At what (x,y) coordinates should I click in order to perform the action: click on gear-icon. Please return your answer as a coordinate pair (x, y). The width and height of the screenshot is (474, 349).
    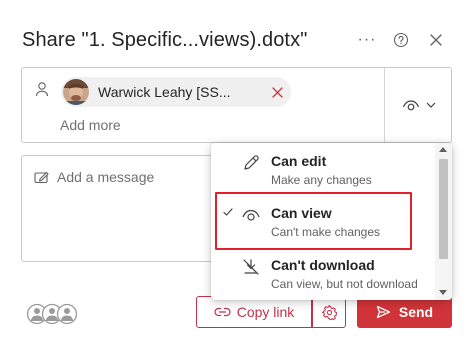
    Looking at the image, I should click on (329, 312).